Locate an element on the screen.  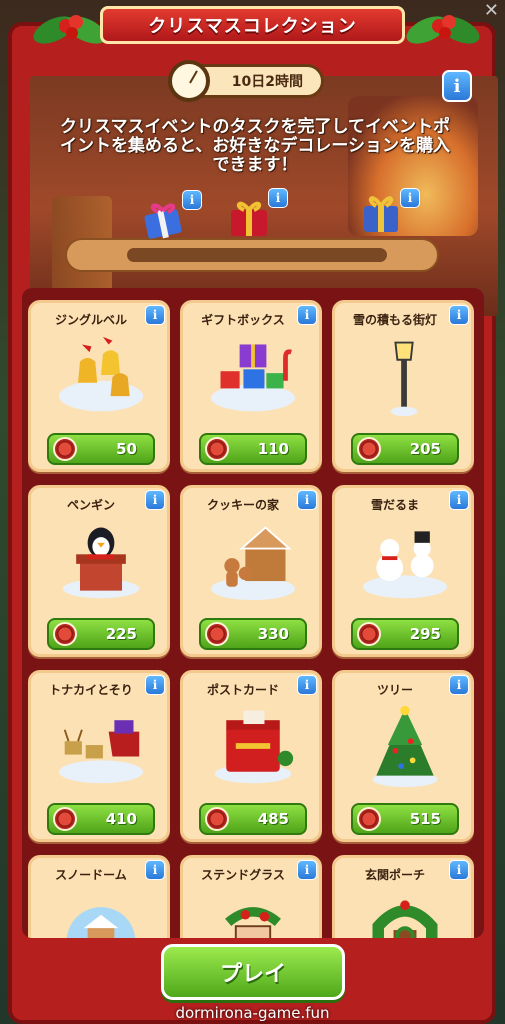
buy-button: 50 is located at coordinates (101, 449).